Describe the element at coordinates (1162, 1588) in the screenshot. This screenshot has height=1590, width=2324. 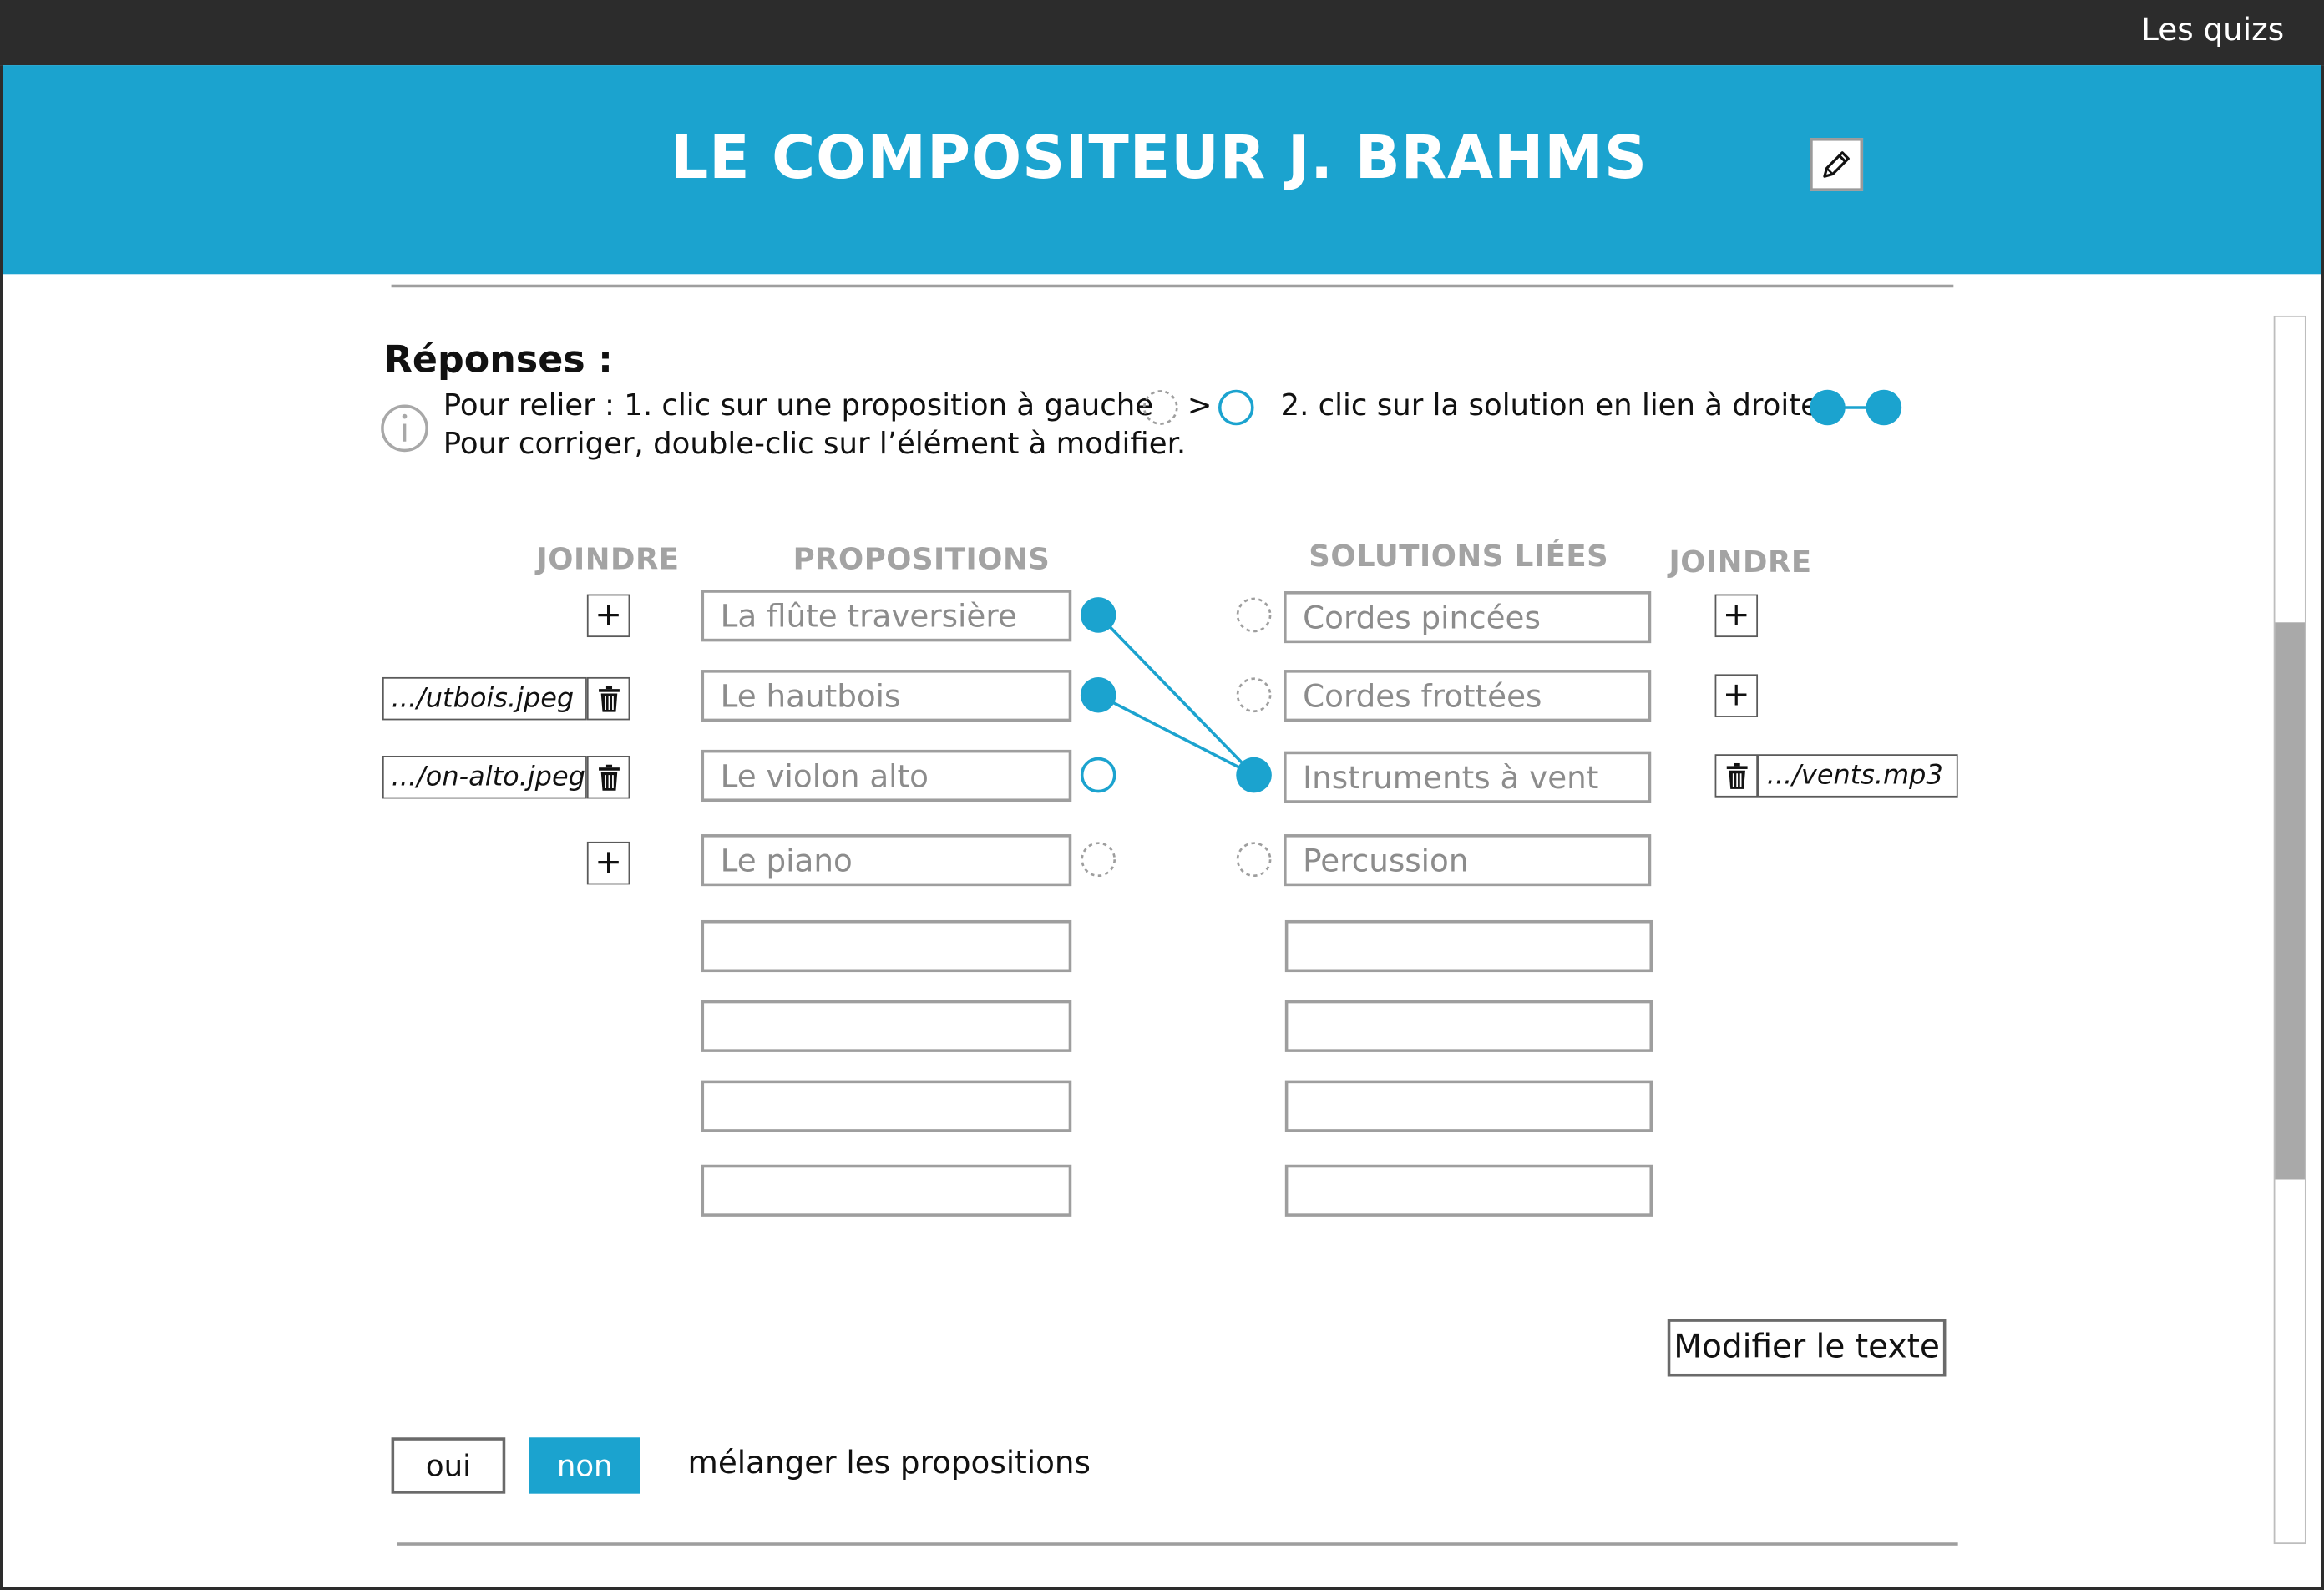
I see `frame-bottom` at that location.